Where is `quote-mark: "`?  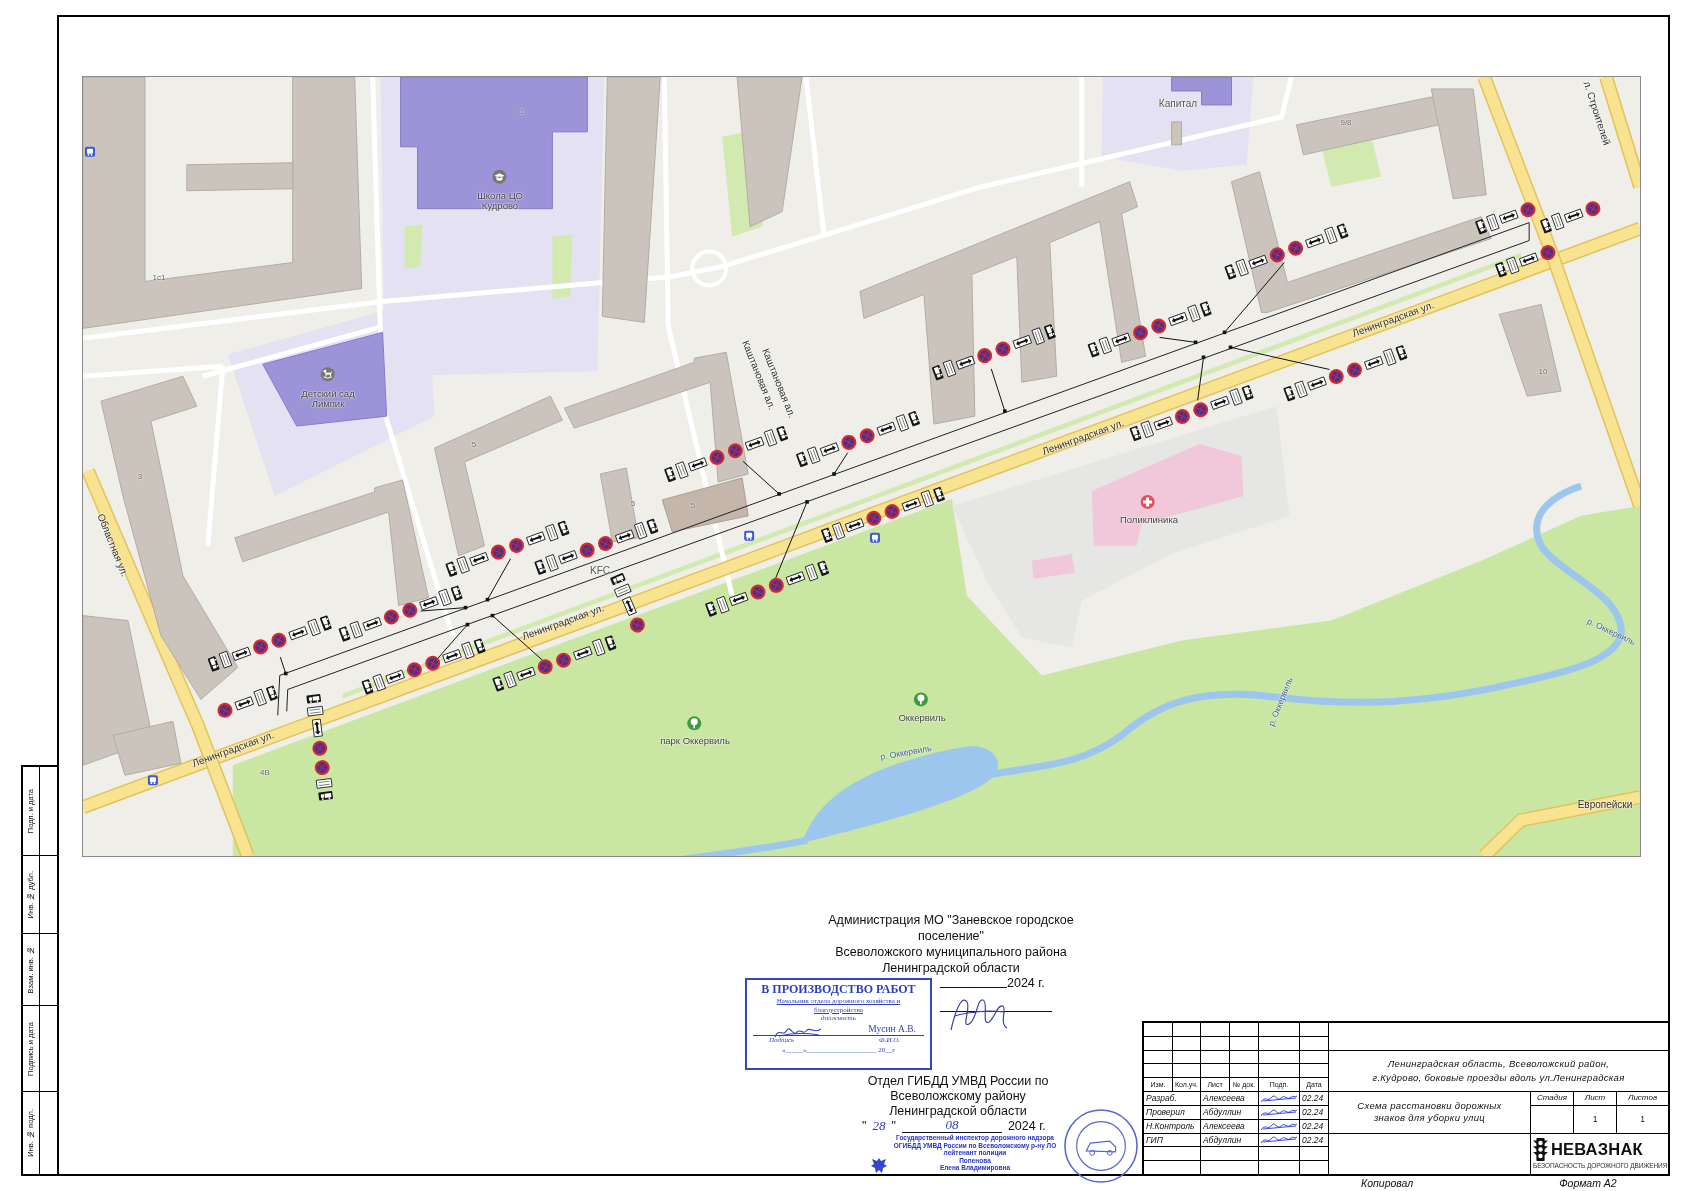 quote-mark: " is located at coordinates (893, 1126).